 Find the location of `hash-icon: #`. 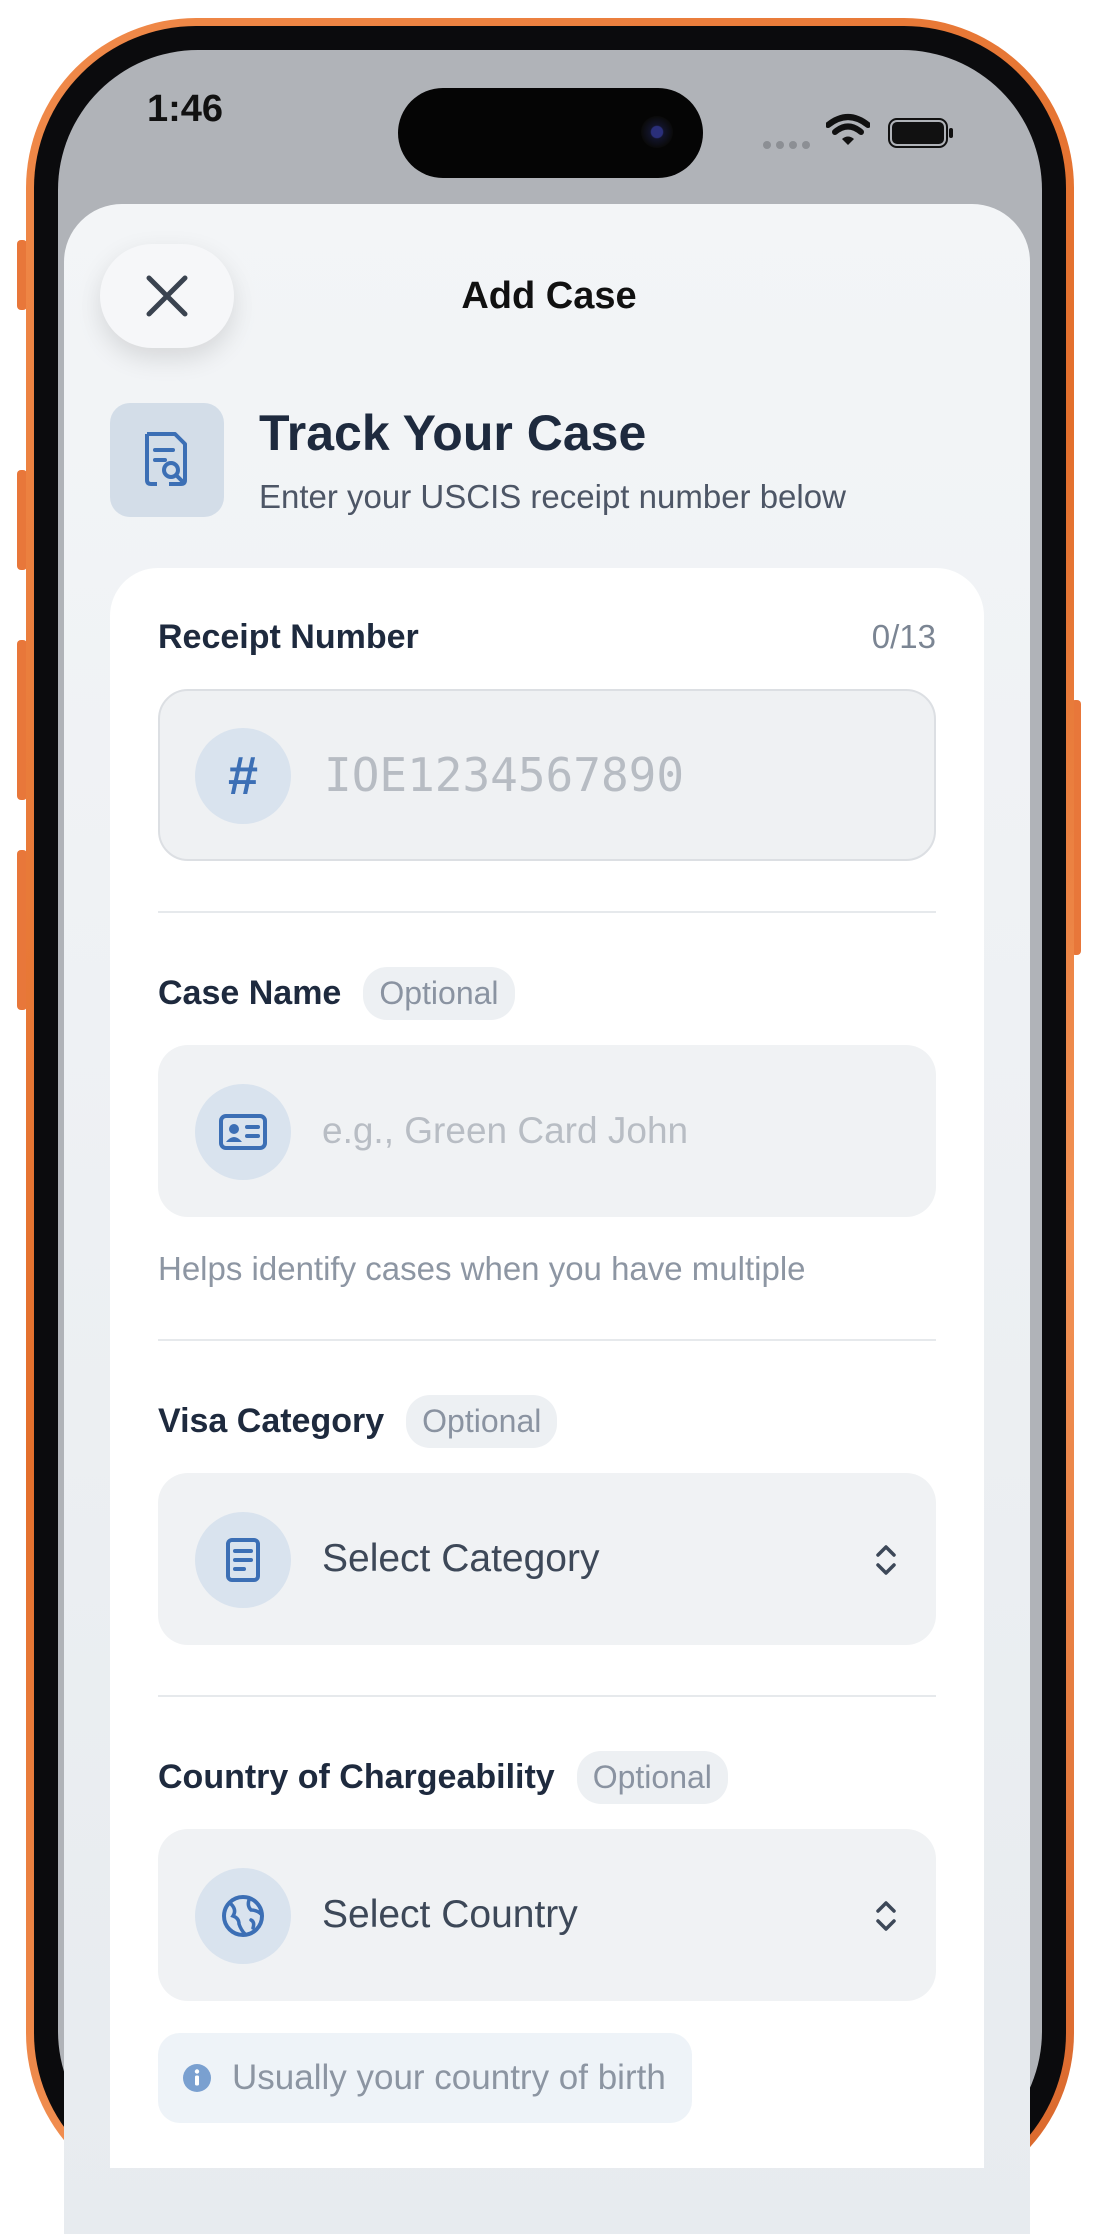

hash-icon: # is located at coordinates (243, 776).